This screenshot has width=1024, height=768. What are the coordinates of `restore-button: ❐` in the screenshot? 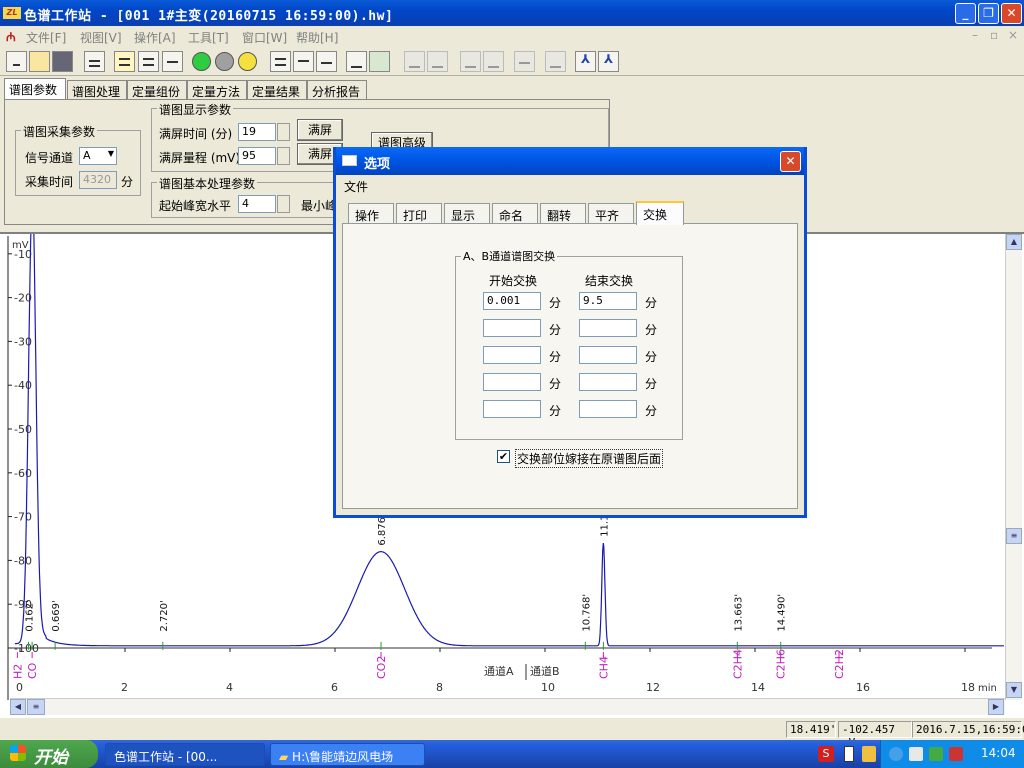 It's located at (988, 13).